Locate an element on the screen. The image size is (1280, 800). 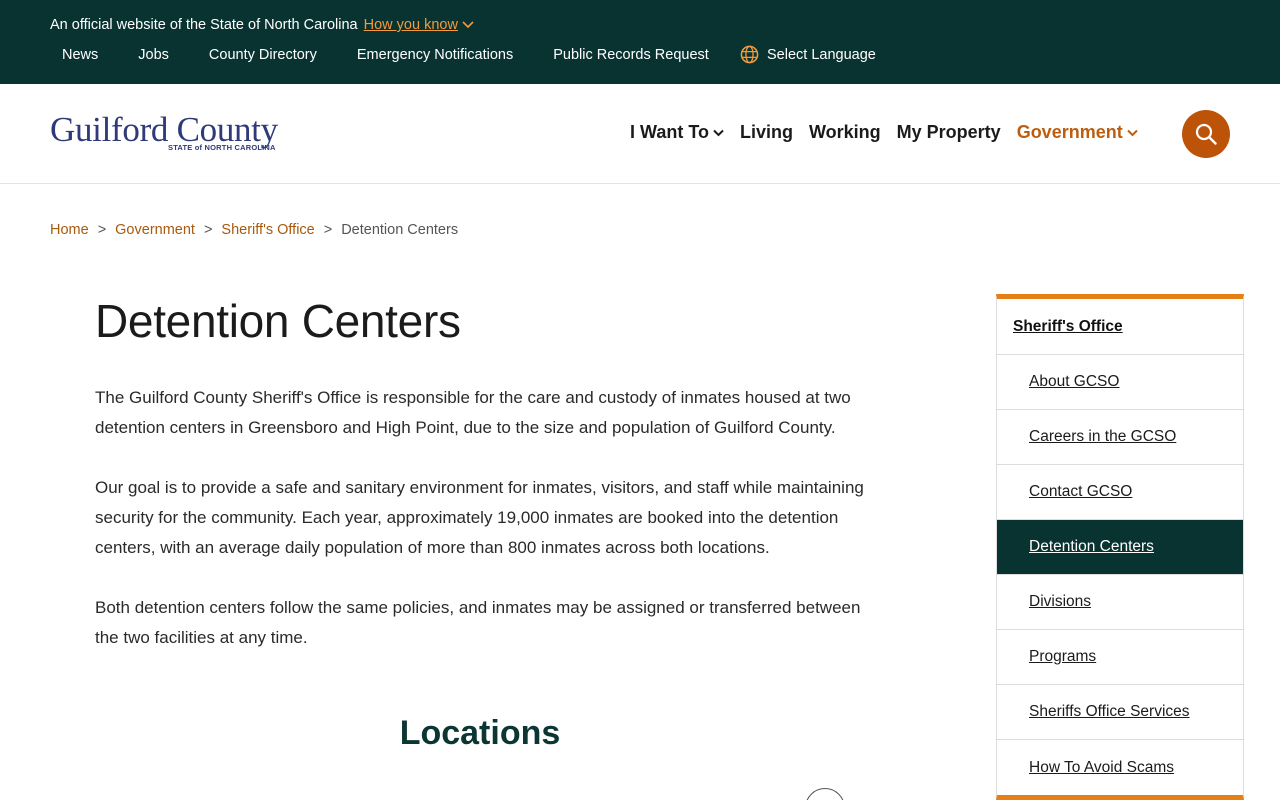
search-icon is located at coordinates (1206, 134).